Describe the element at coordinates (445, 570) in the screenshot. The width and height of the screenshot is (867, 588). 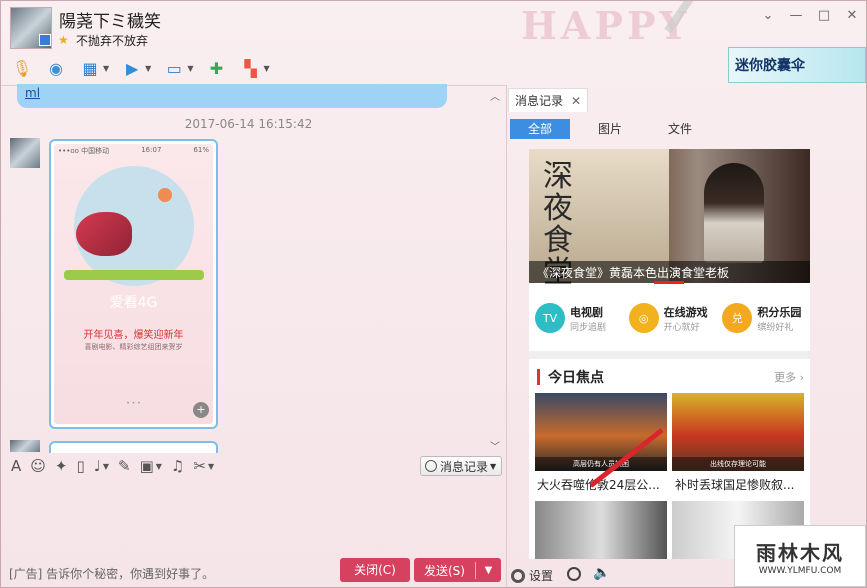
I see `send-label: 发送(S)` at that location.